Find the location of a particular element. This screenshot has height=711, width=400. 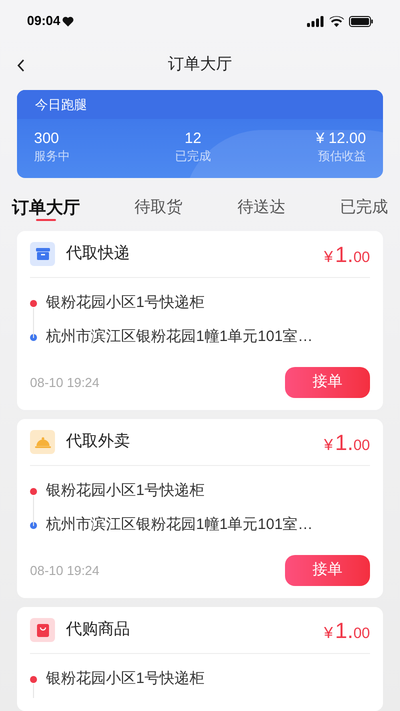

wifi-icon is located at coordinates (336, 21).